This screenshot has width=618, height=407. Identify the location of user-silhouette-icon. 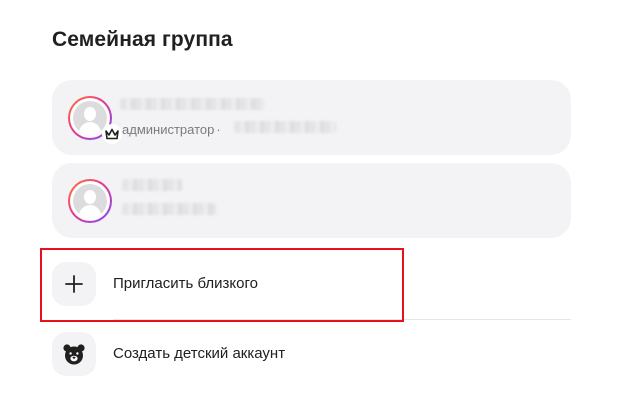
(90, 201).